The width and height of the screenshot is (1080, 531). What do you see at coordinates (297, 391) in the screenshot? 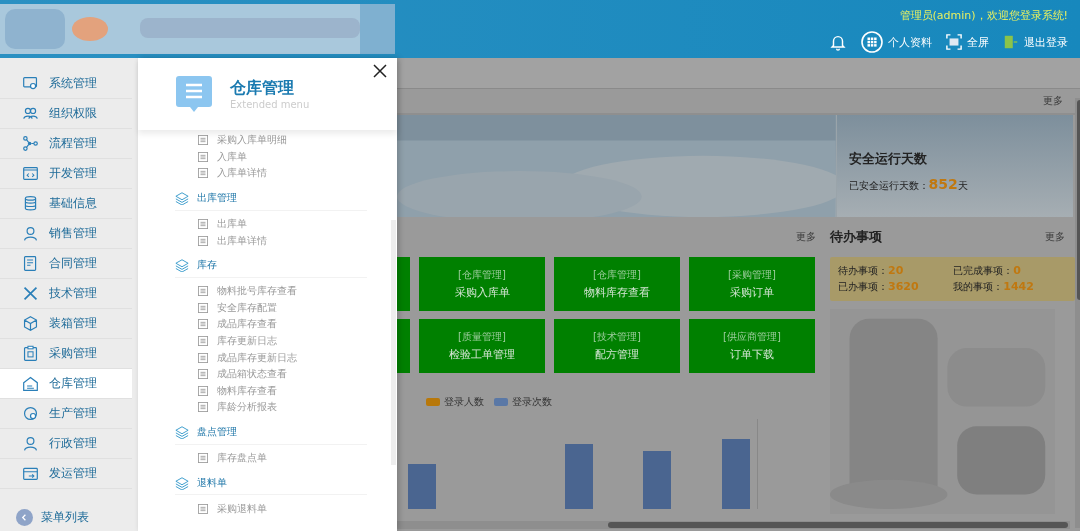
I see `menu-link: 物料库存查看` at bounding box center [297, 391].